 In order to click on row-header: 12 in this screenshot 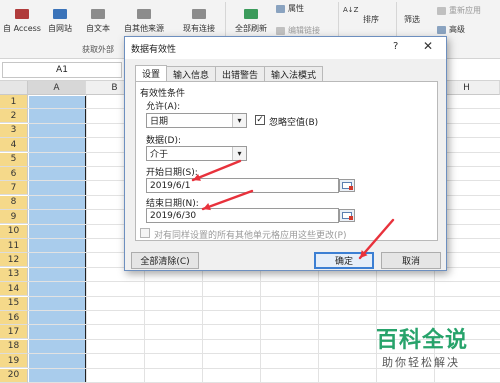, I will do `click(14, 260)`.